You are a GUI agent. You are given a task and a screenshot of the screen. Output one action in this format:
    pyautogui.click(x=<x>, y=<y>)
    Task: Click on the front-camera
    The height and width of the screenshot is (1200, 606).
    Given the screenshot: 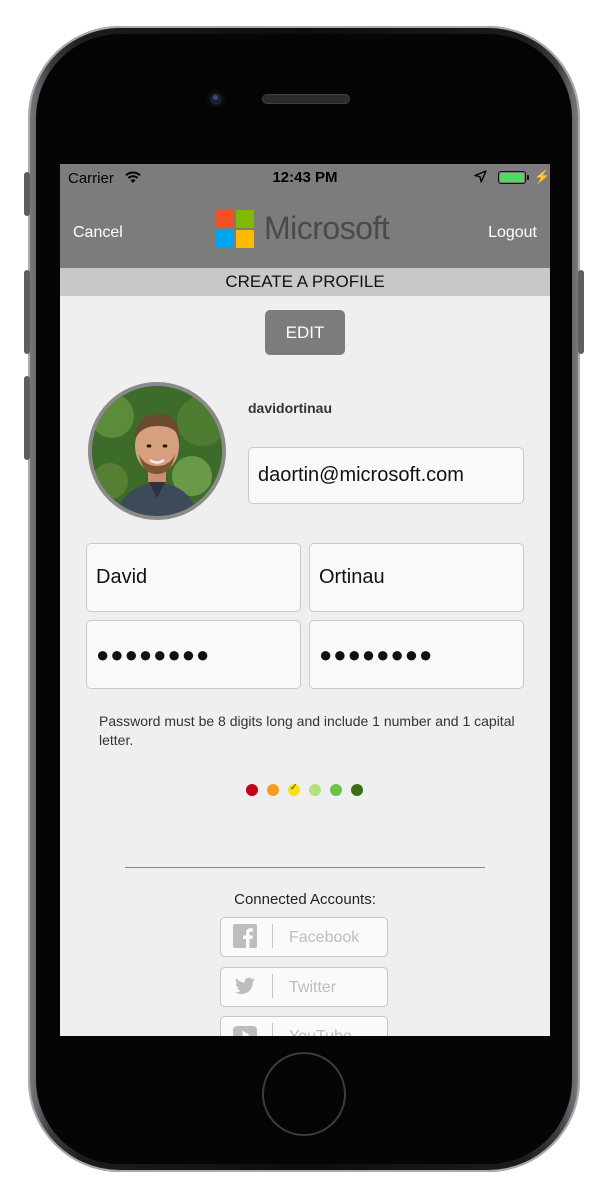 What is the action you would take?
    pyautogui.click(x=216, y=99)
    